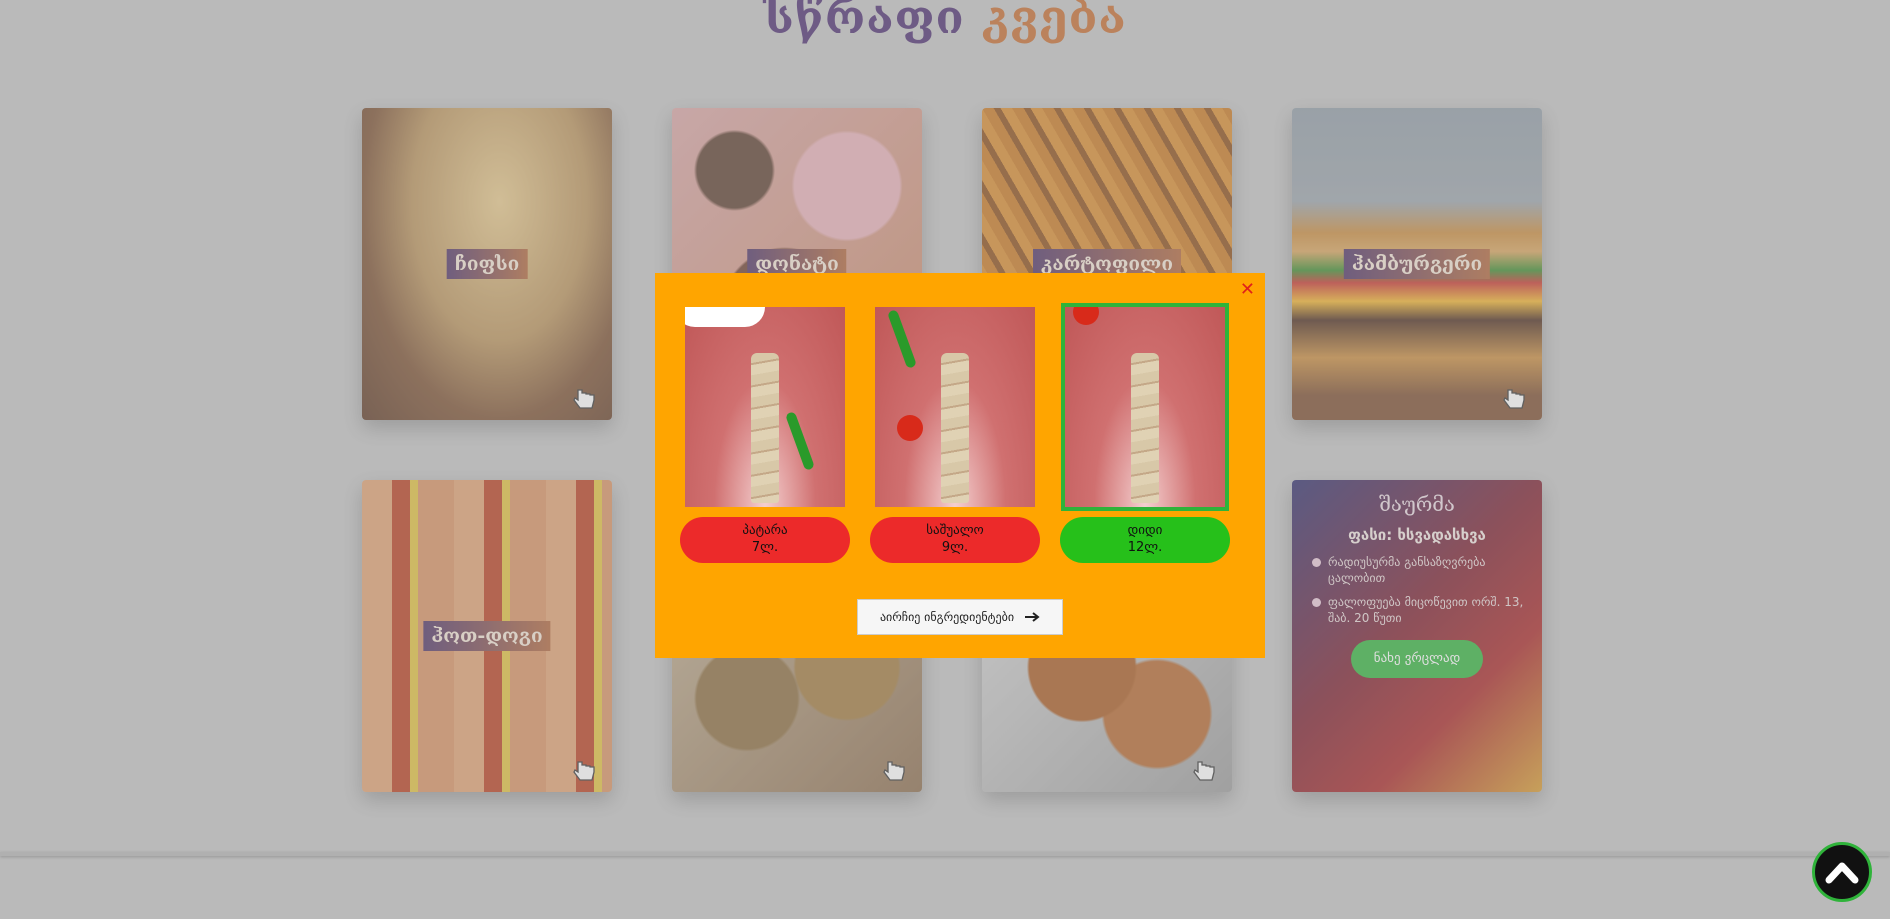 Image resolution: width=1890 pixels, height=919 pixels. I want to click on size-label: საშუალო, so click(955, 530).